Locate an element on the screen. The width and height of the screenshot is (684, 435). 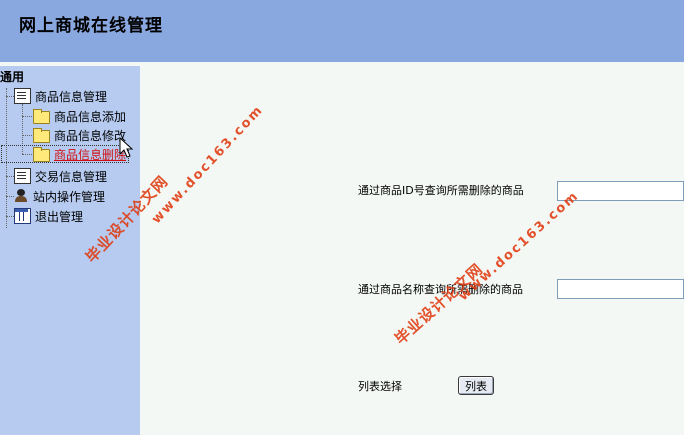
sidebar-item-site-operations: 站内操作管理 is located at coordinates (59, 196).